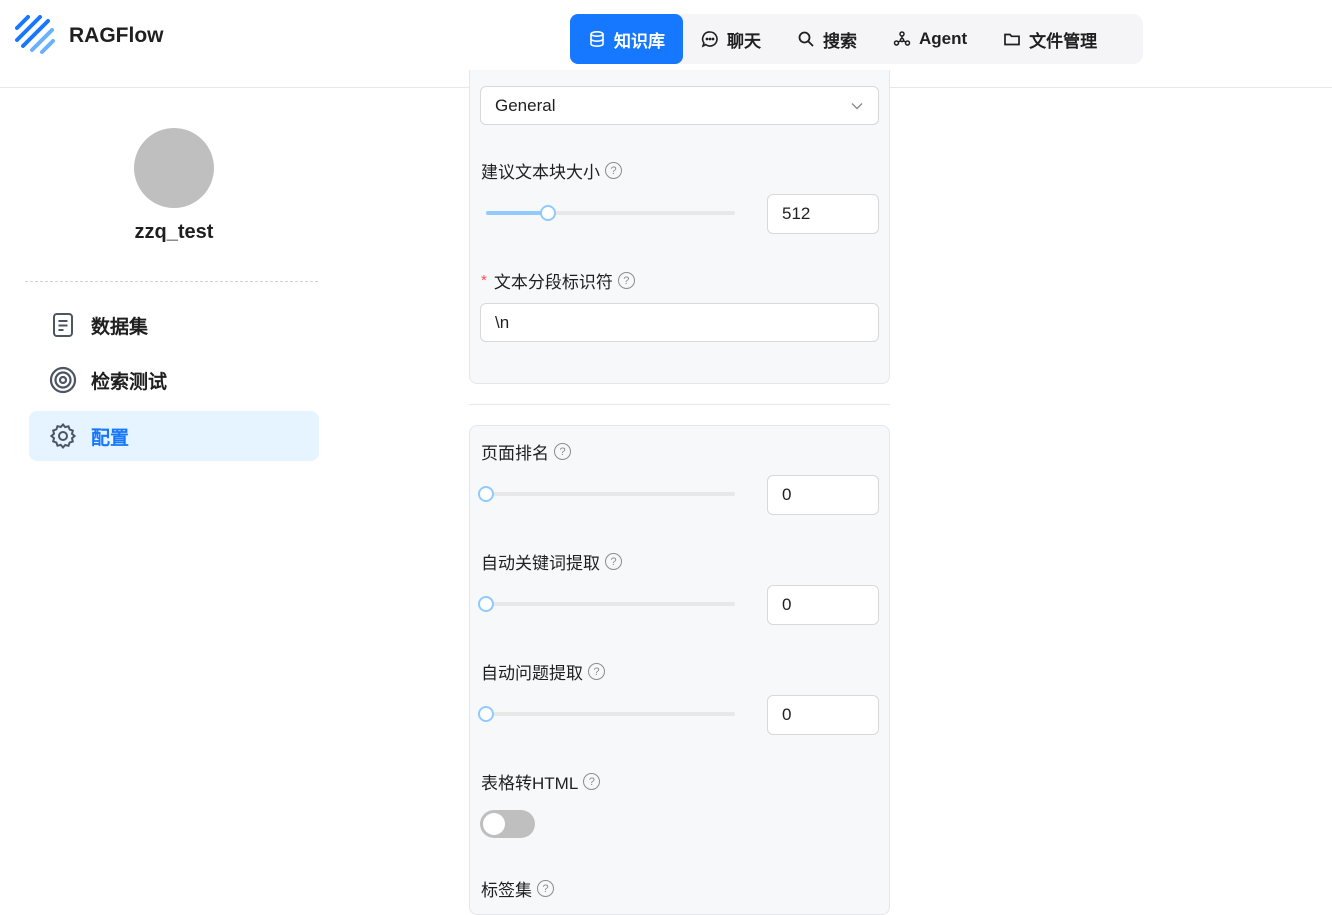 This screenshot has height=915, width=1332. Describe the element at coordinates (709, 39) in the screenshot. I see `chat-icon` at that location.